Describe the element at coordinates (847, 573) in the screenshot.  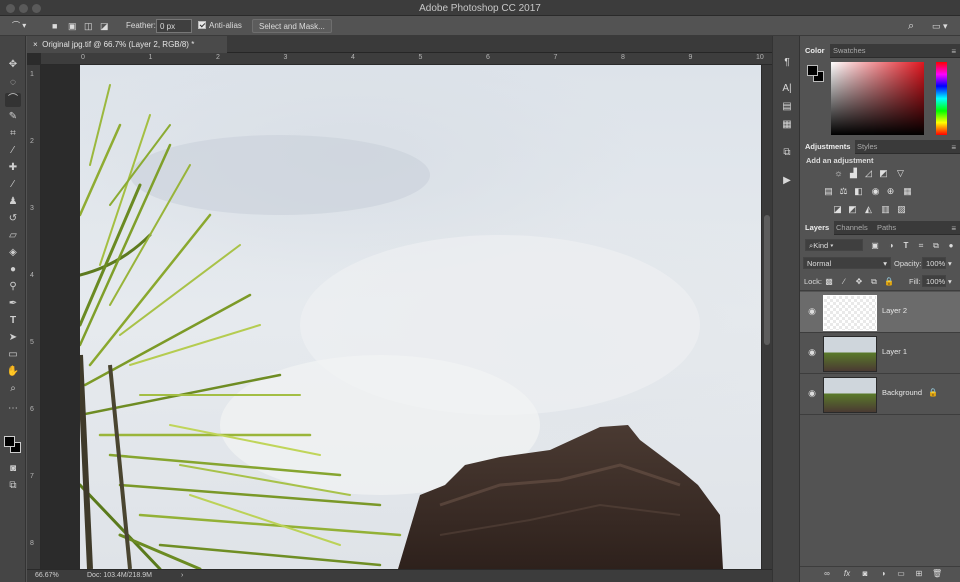
I see `layer-style-icon: fx` at that location.